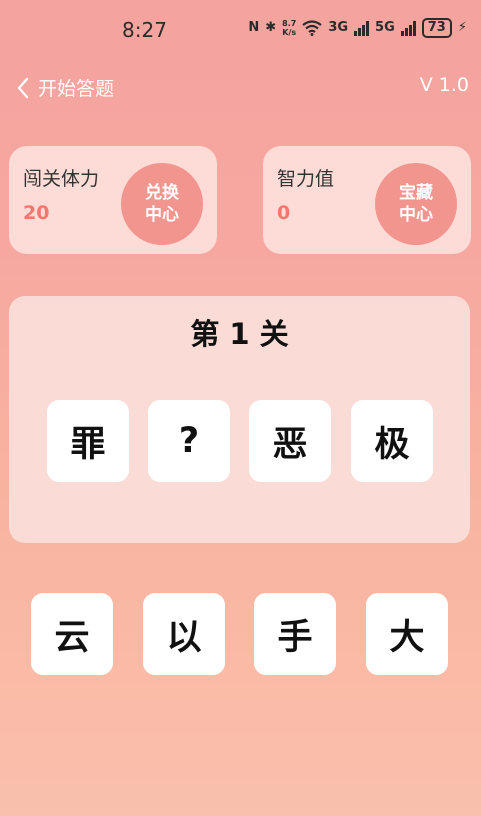 Image resolution: width=481 pixels, height=816 pixels. What do you see at coordinates (367, 200) in the screenshot?
I see `intelligence-card: 智力值 0 宝藏 中心` at bounding box center [367, 200].